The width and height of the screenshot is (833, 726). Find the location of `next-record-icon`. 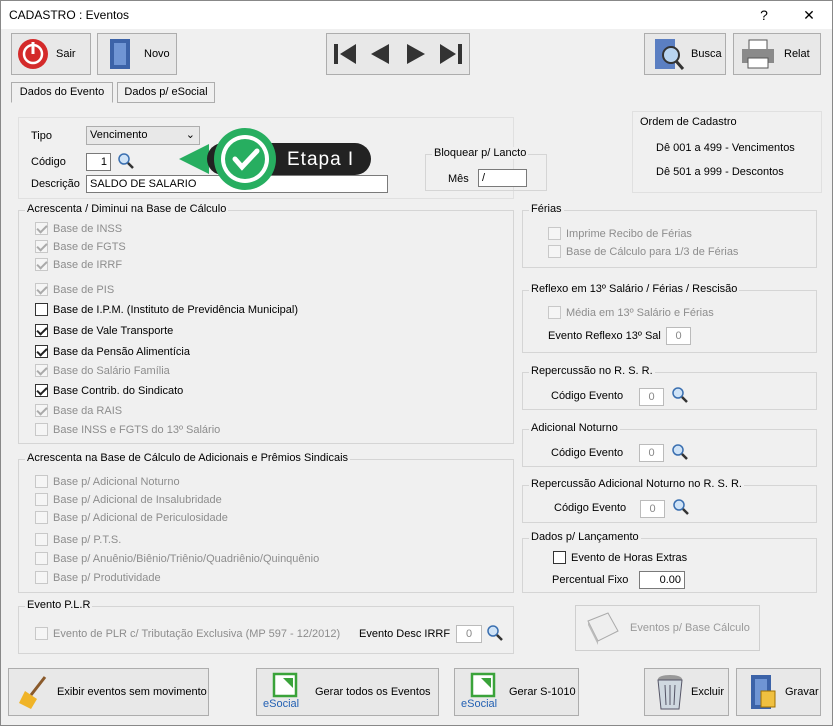

next-record-icon is located at coordinates (416, 54).